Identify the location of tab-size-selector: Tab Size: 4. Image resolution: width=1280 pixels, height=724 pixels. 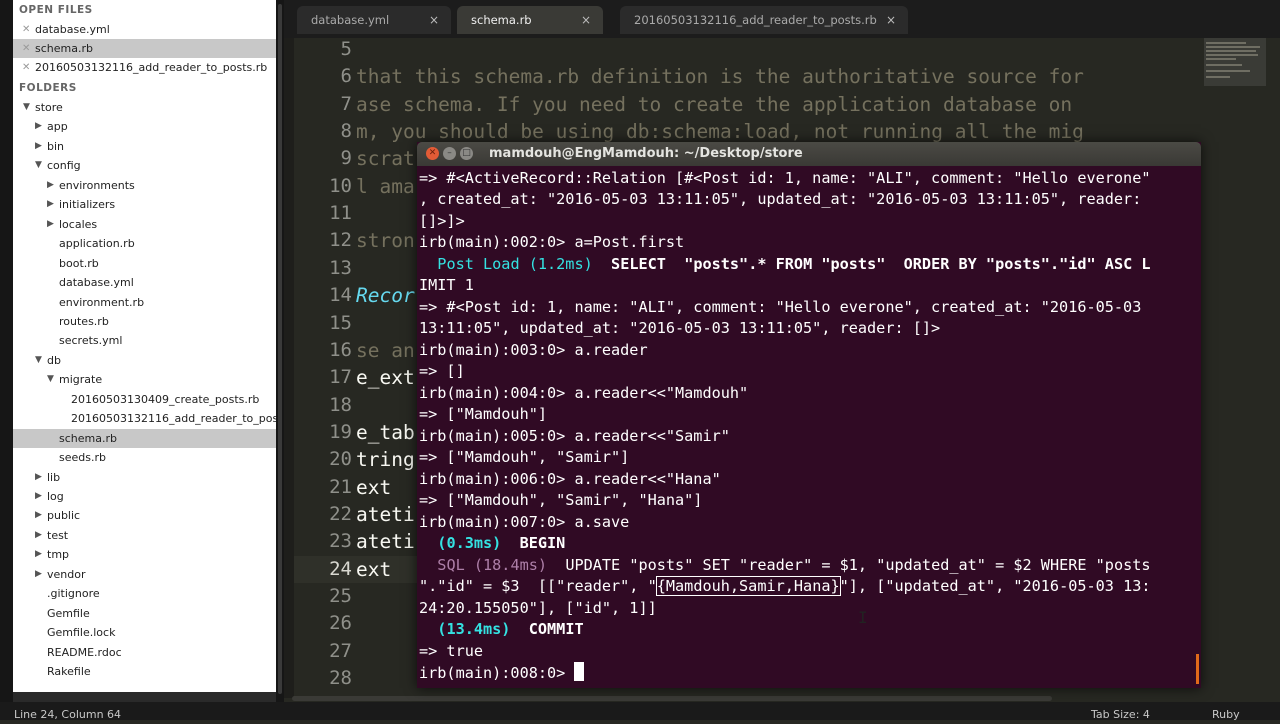
(1120, 715).